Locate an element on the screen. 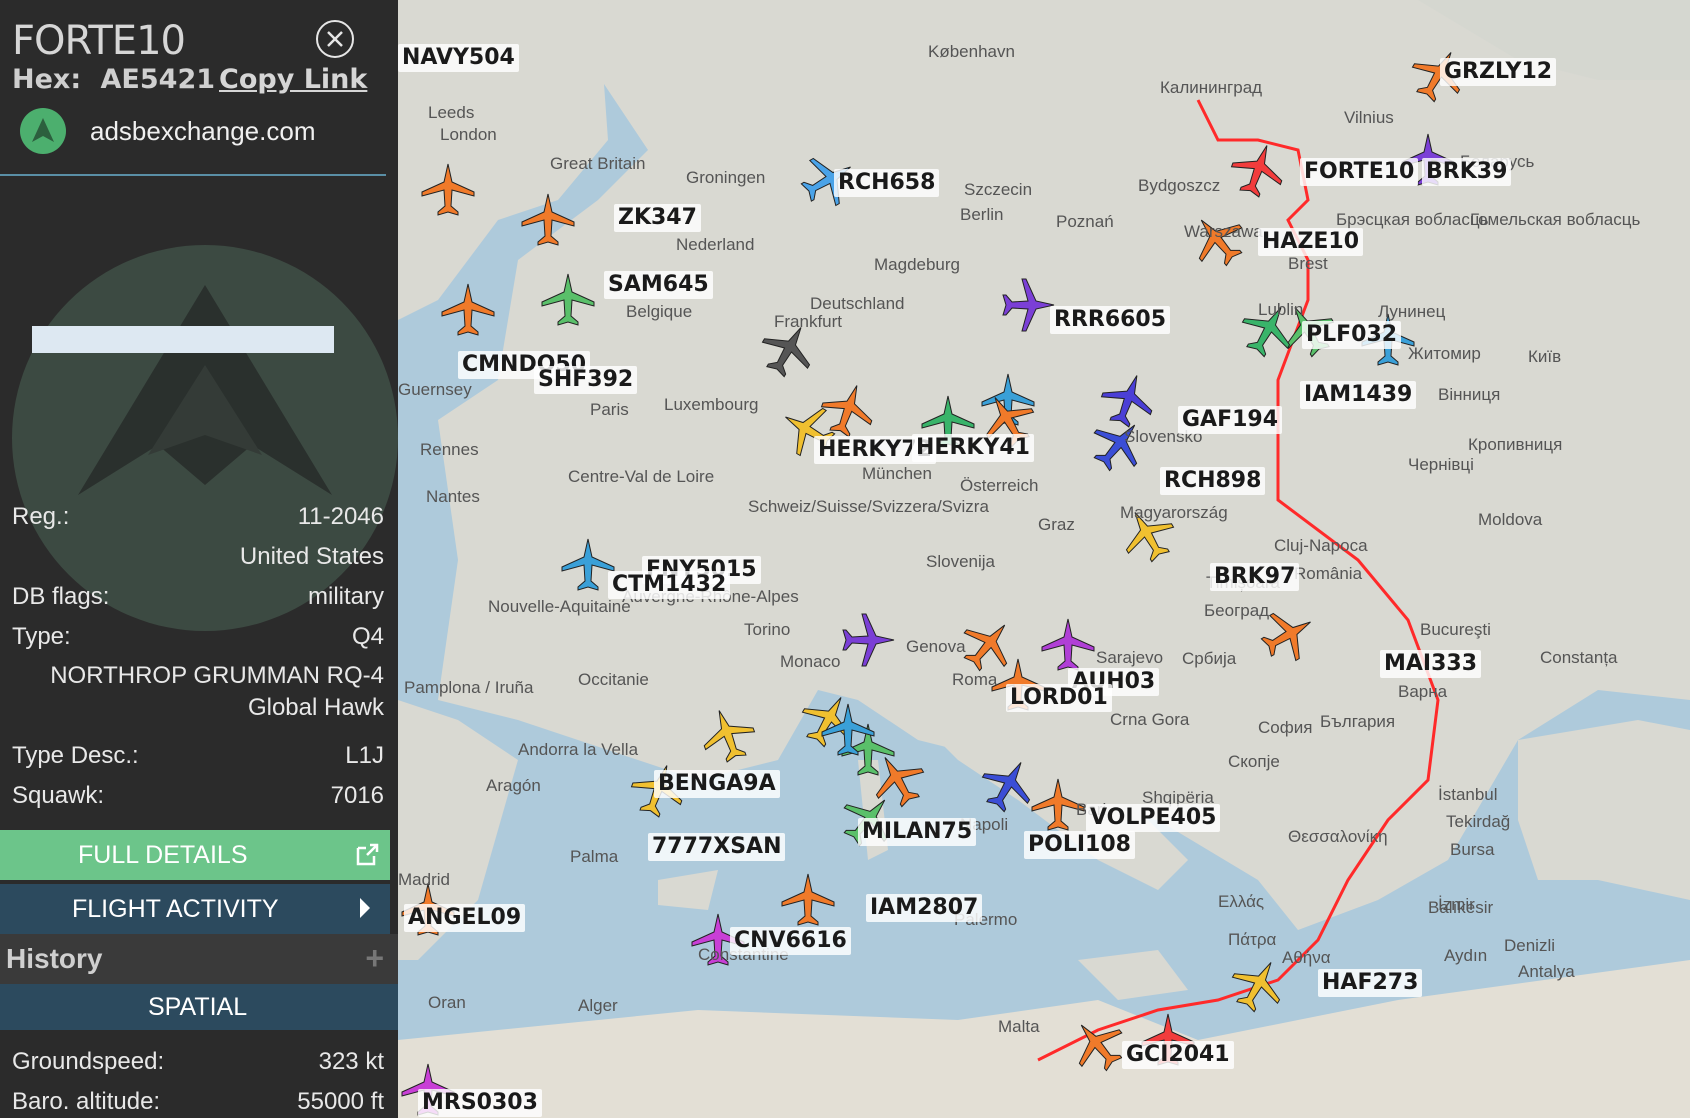 The height and width of the screenshot is (1118, 1690). place-label: Cluj-Napoca is located at coordinates (1321, 545).